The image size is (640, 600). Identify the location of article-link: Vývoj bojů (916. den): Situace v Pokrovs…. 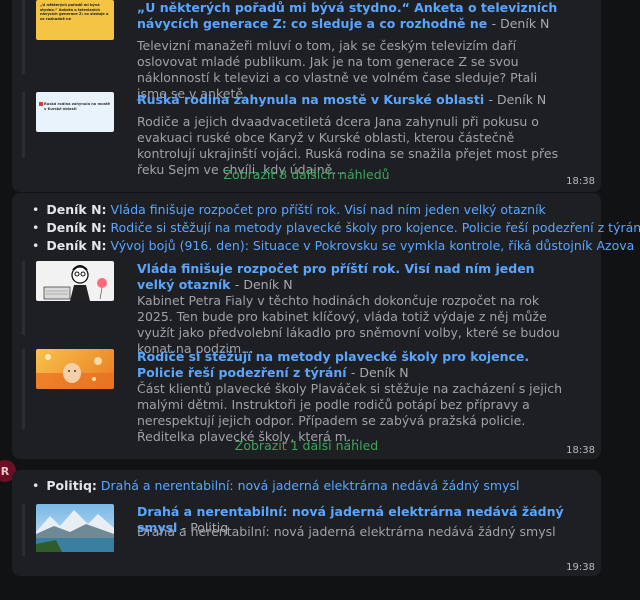
(373, 245).